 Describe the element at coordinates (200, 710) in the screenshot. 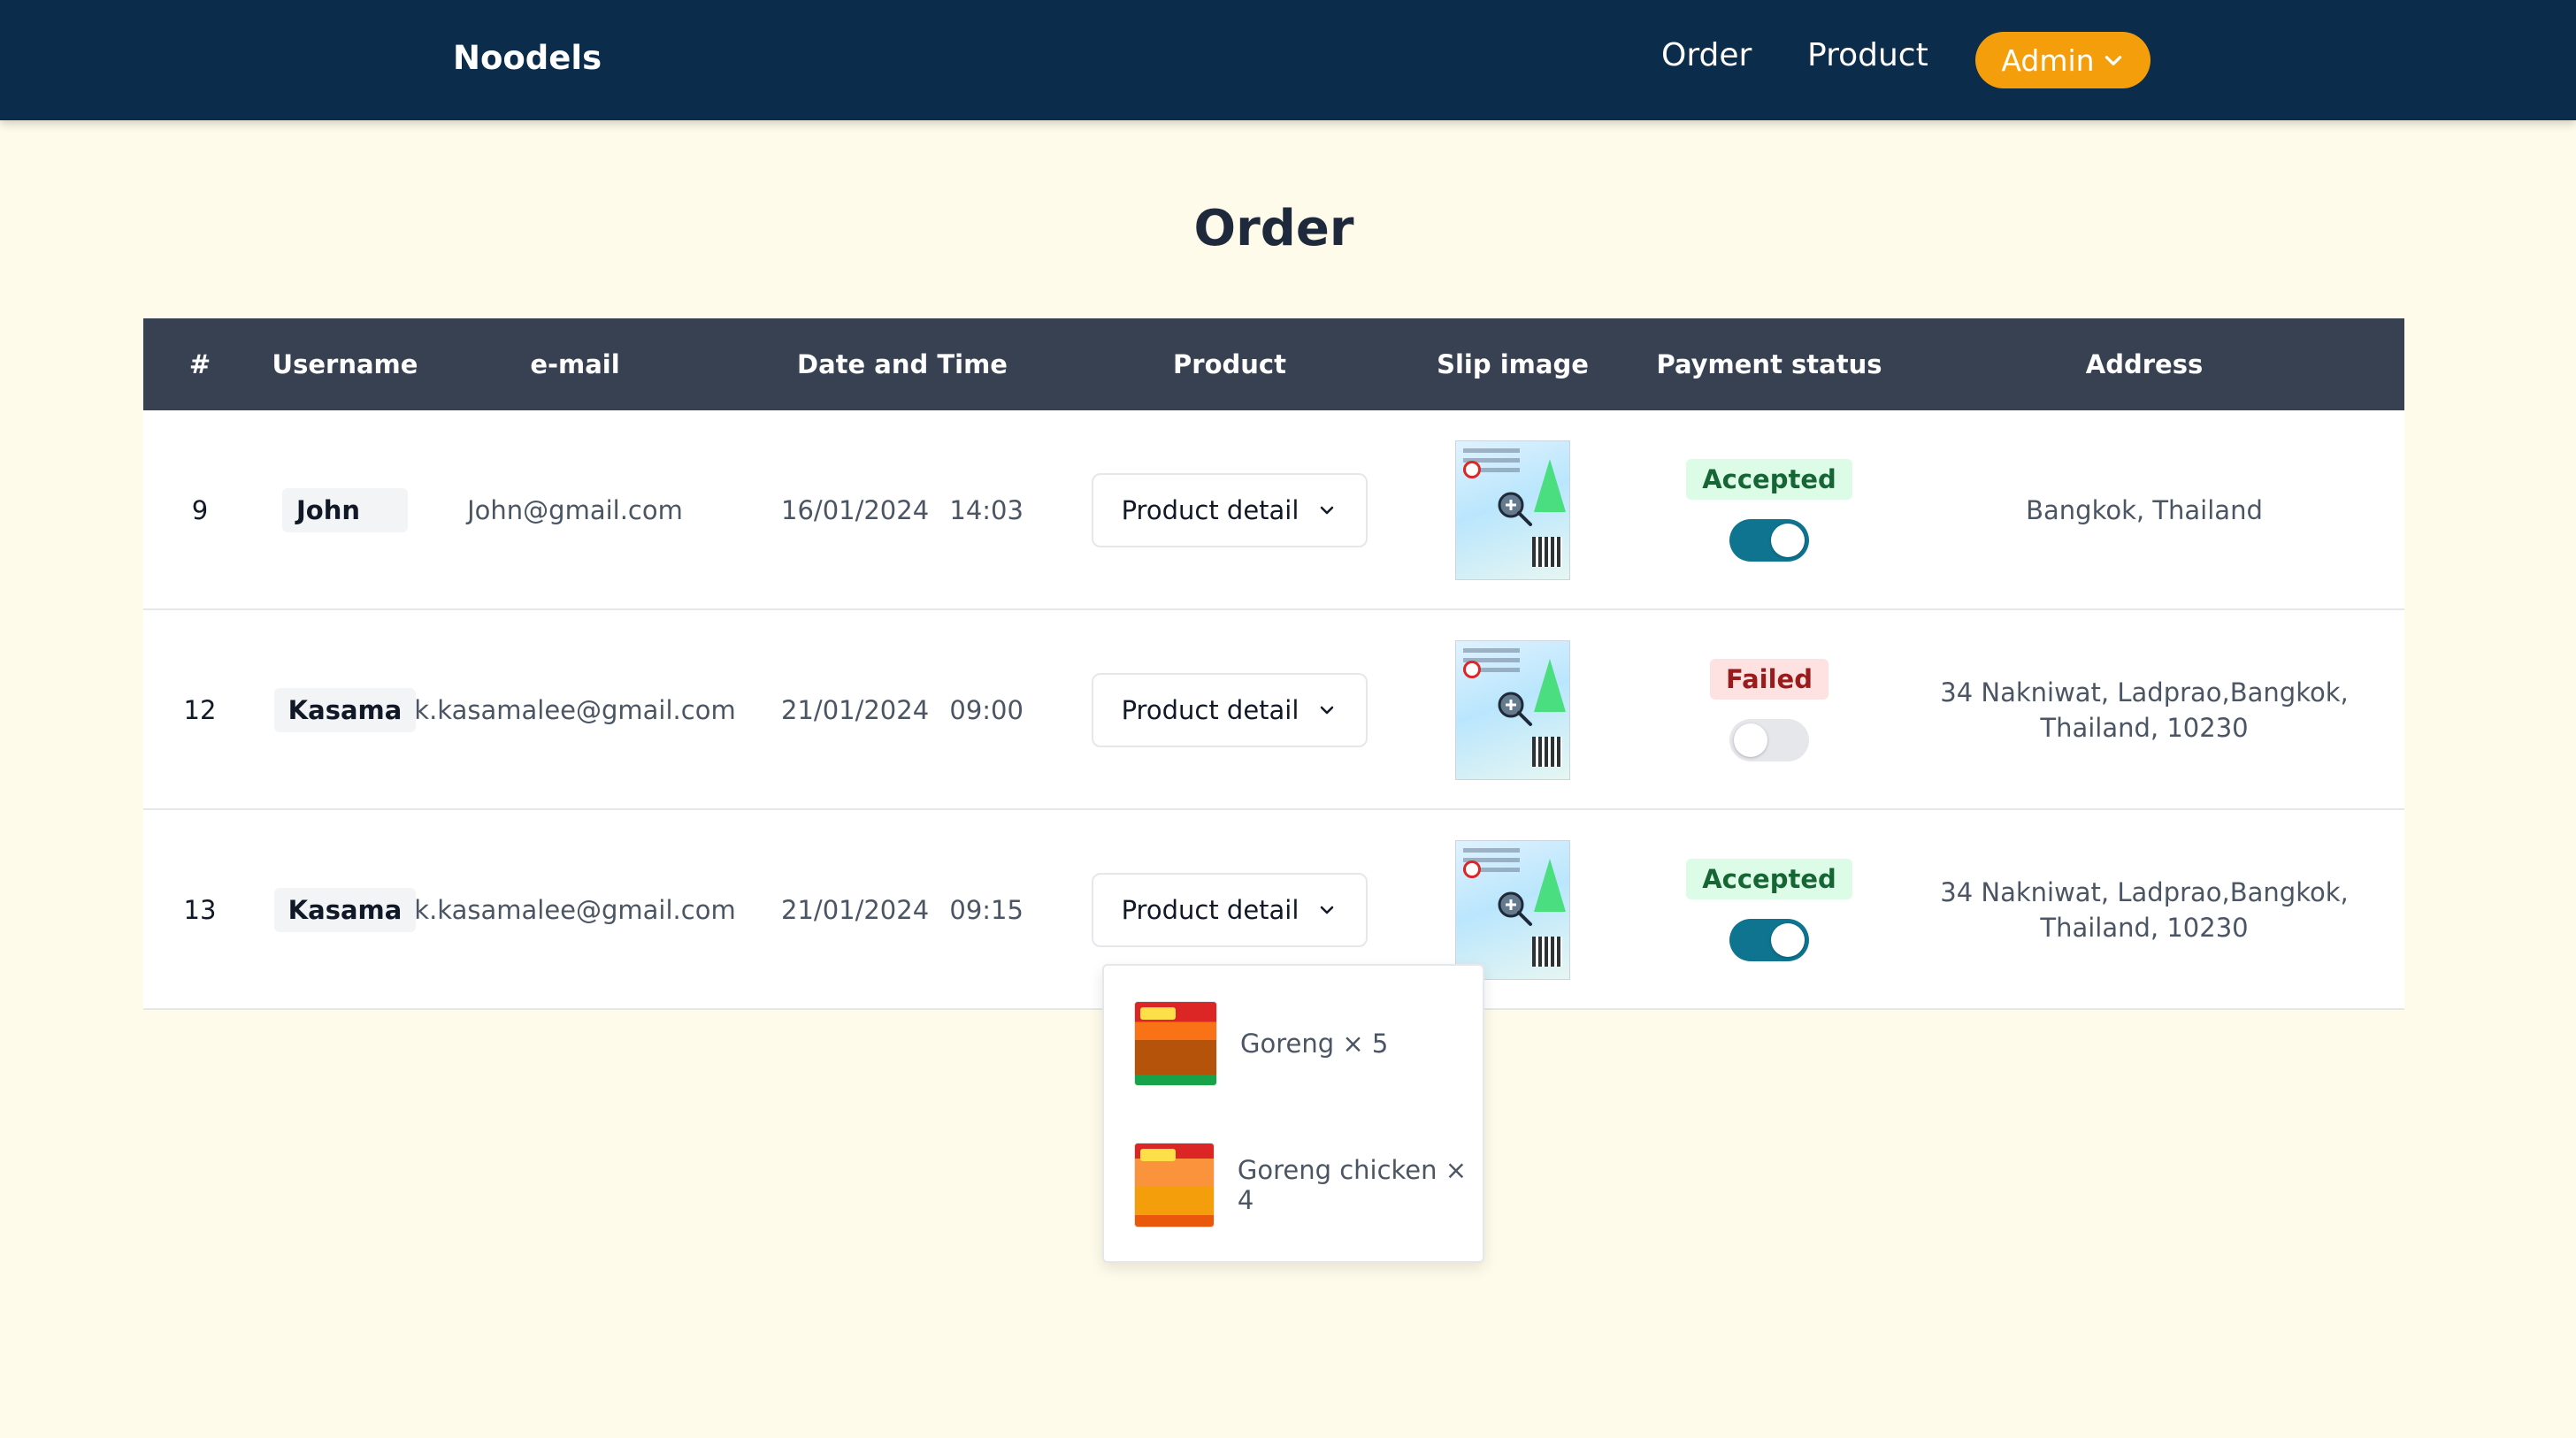

I see `order-id: 12` at that location.